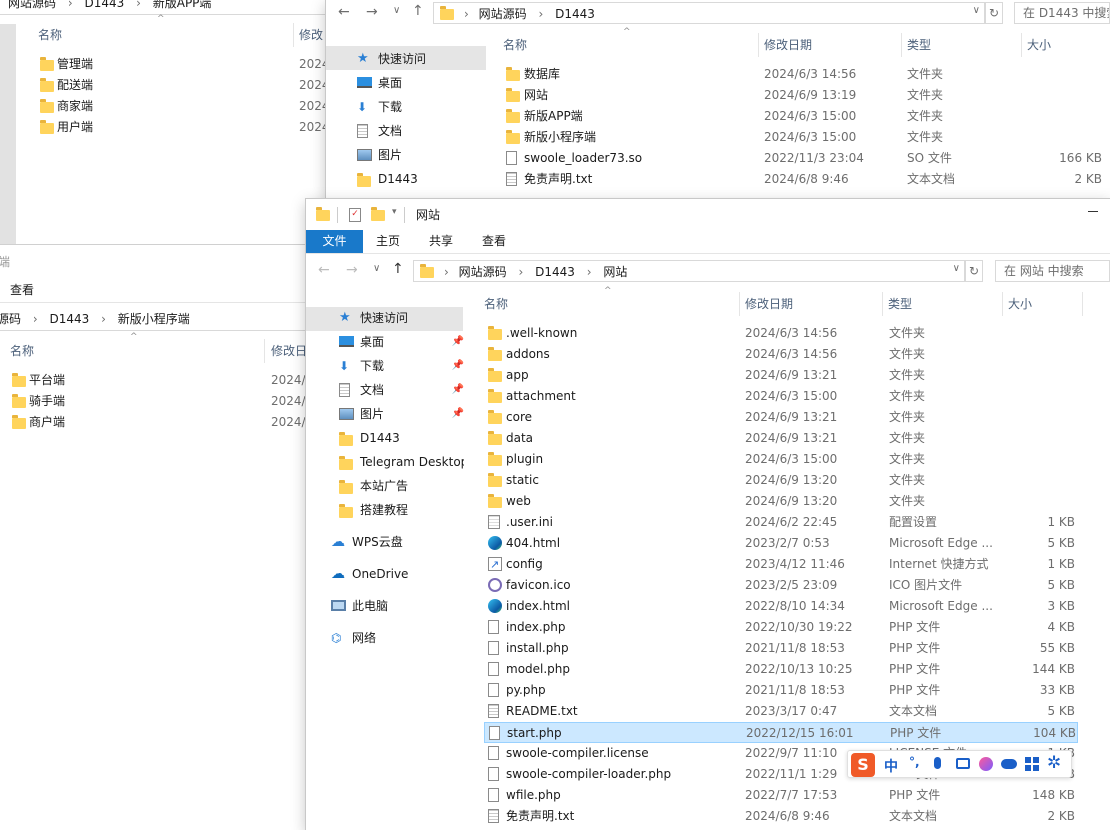 The height and width of the screenshot is (830, 1110). Describe the element at coordinates (169, 401) in the screenshot. I see `list-item: 骑手端 2024/` at that location.